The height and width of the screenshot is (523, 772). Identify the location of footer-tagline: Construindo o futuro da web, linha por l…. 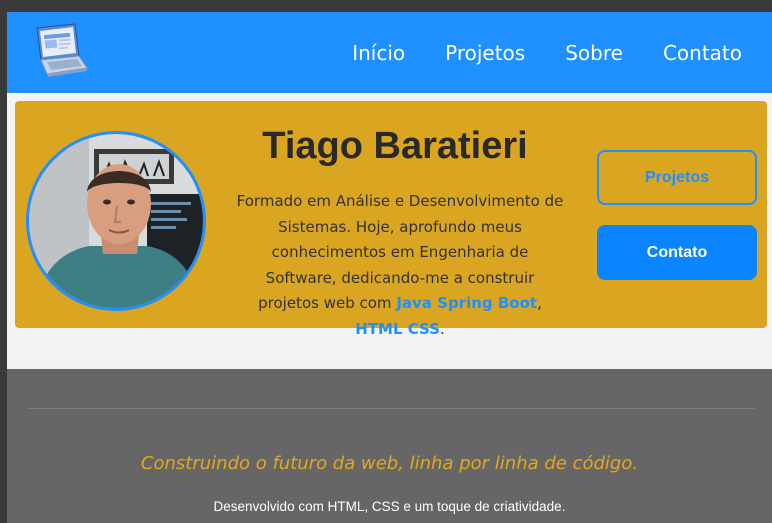
(389, 463).